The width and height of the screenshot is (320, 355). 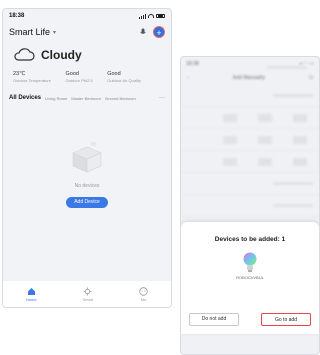 I want to click on tab-master-bedroom: Master Bedroom, so click(x=86, y=98).